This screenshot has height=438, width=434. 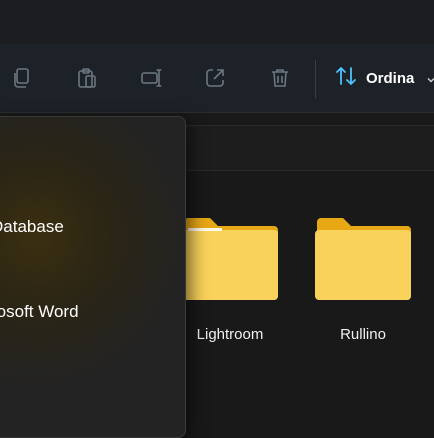 What do you see at coordinates (217, 22) in the screenshot?
I see `title-bar` at bounding box center [217, 22].